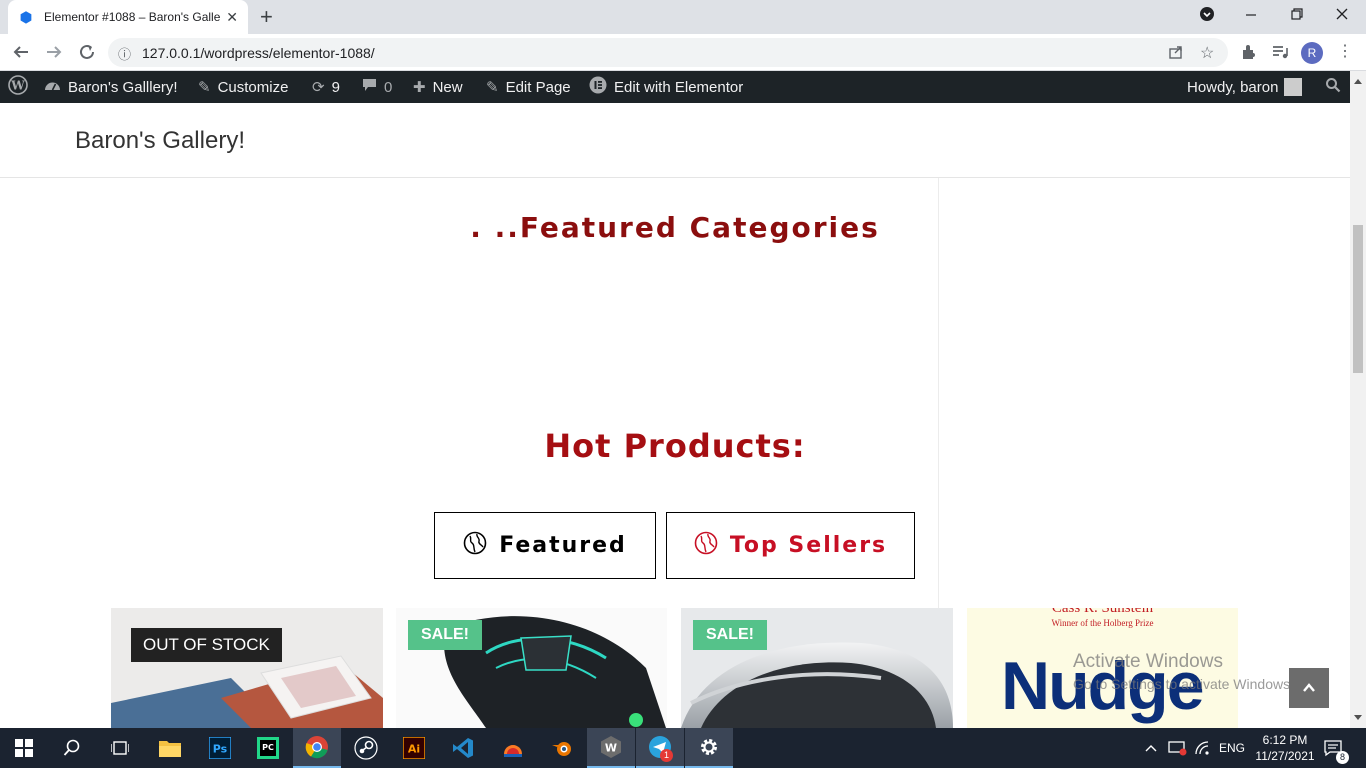 The width and height of the screenshot is (1366, 768). Describe the element at coordinates (463, 748) in the screenshot. I see `taskbar-vscode` at that location.